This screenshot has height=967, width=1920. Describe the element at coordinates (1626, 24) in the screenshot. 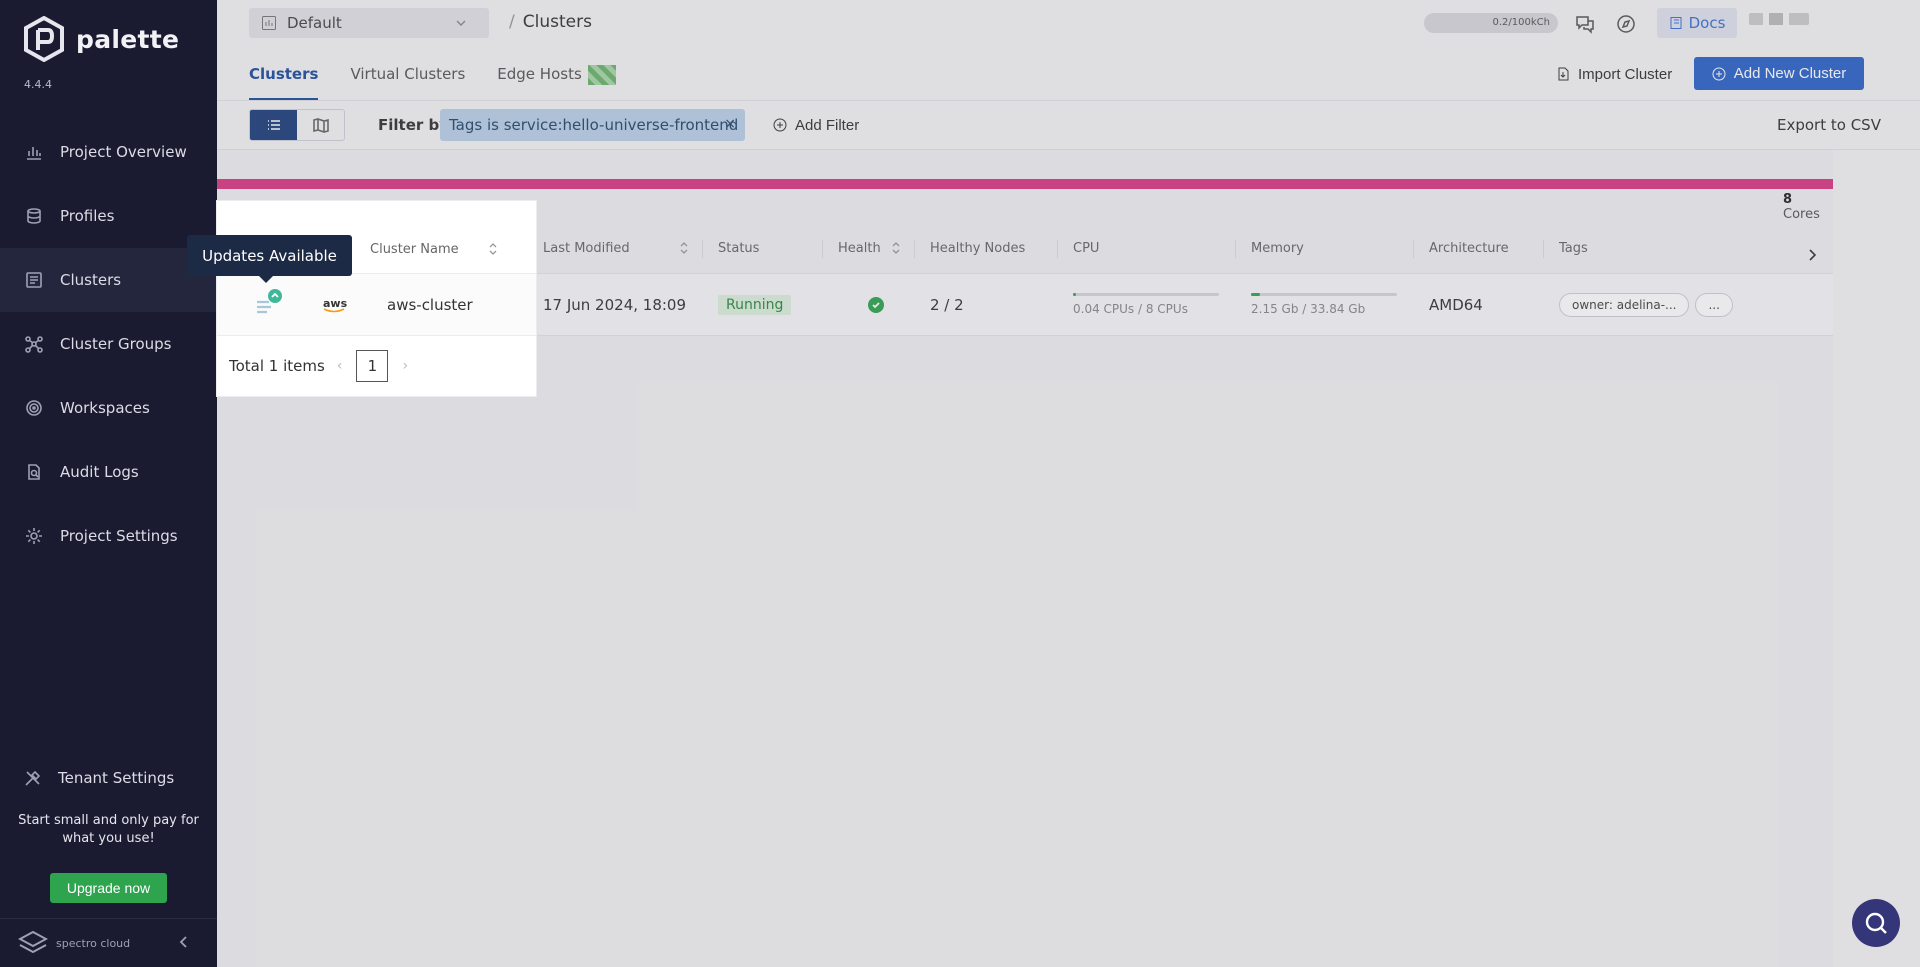

I see `compass-icon` at that location.